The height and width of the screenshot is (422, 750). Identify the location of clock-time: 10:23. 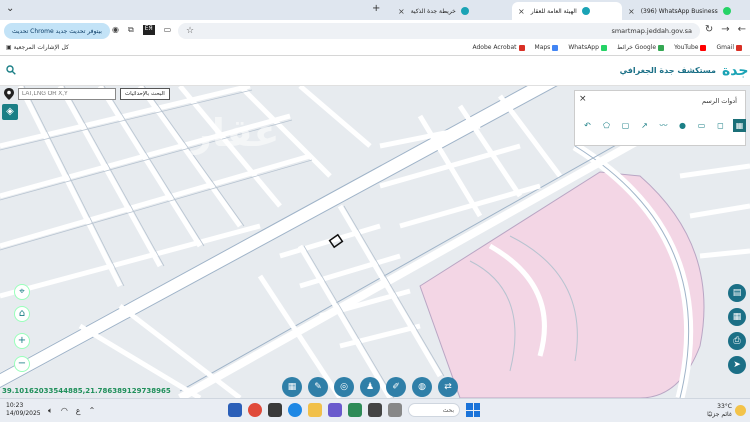
(15, 405).